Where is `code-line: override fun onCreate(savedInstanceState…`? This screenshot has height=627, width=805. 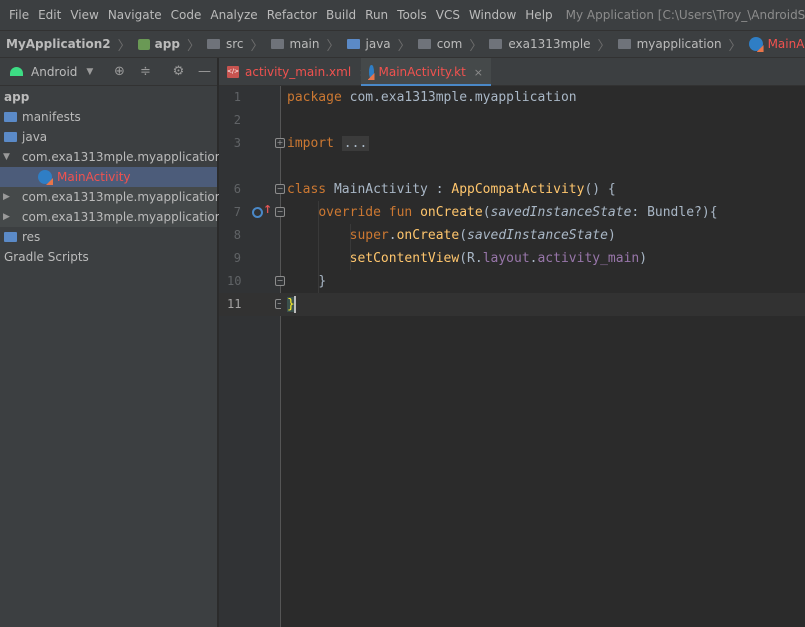
code-line: override fun onCreate(savedInstanceState… is located at coordinates (518, 212).